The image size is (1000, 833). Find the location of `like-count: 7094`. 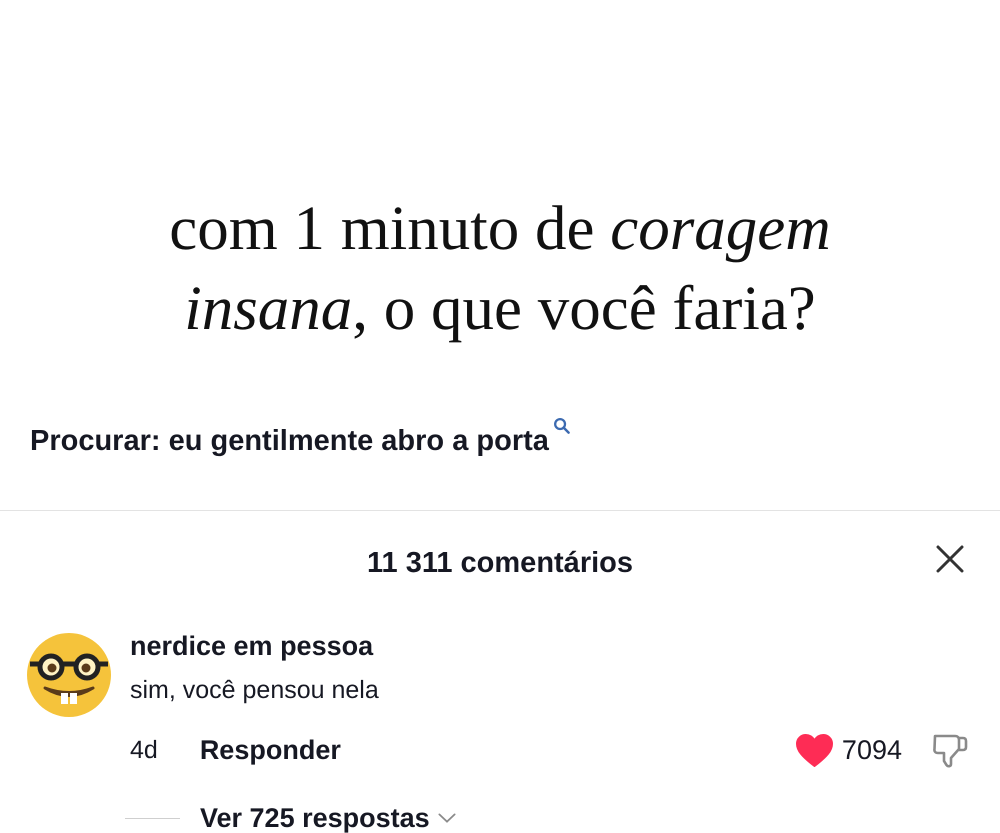

like-count: 7094 is located at coordinates (872, 750).